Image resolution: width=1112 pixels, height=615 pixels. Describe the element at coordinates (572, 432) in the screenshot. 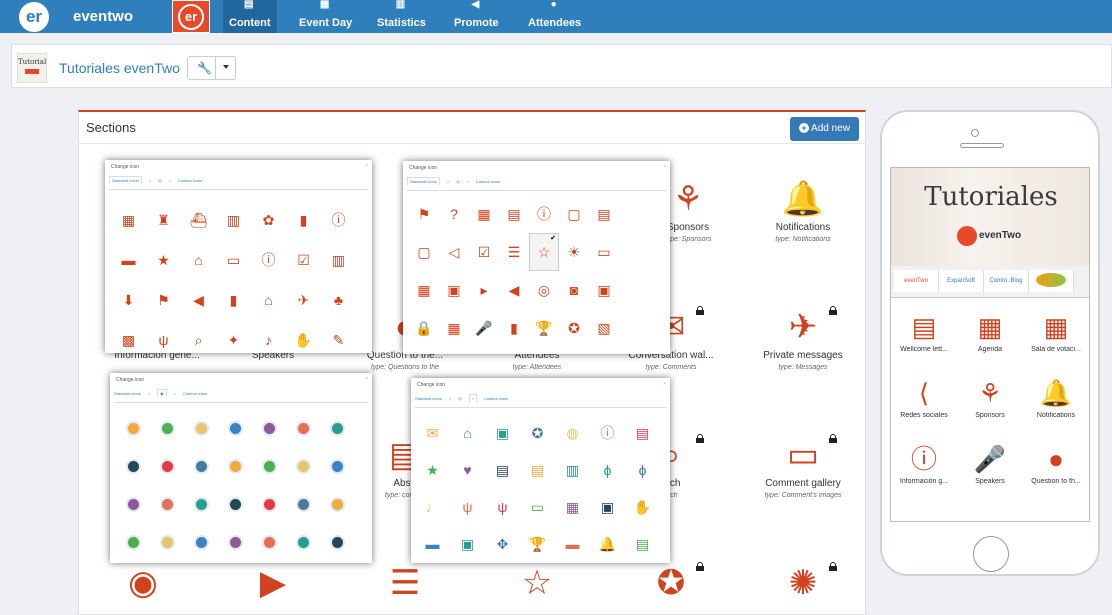

I see `icon-option: ◍` at that location.